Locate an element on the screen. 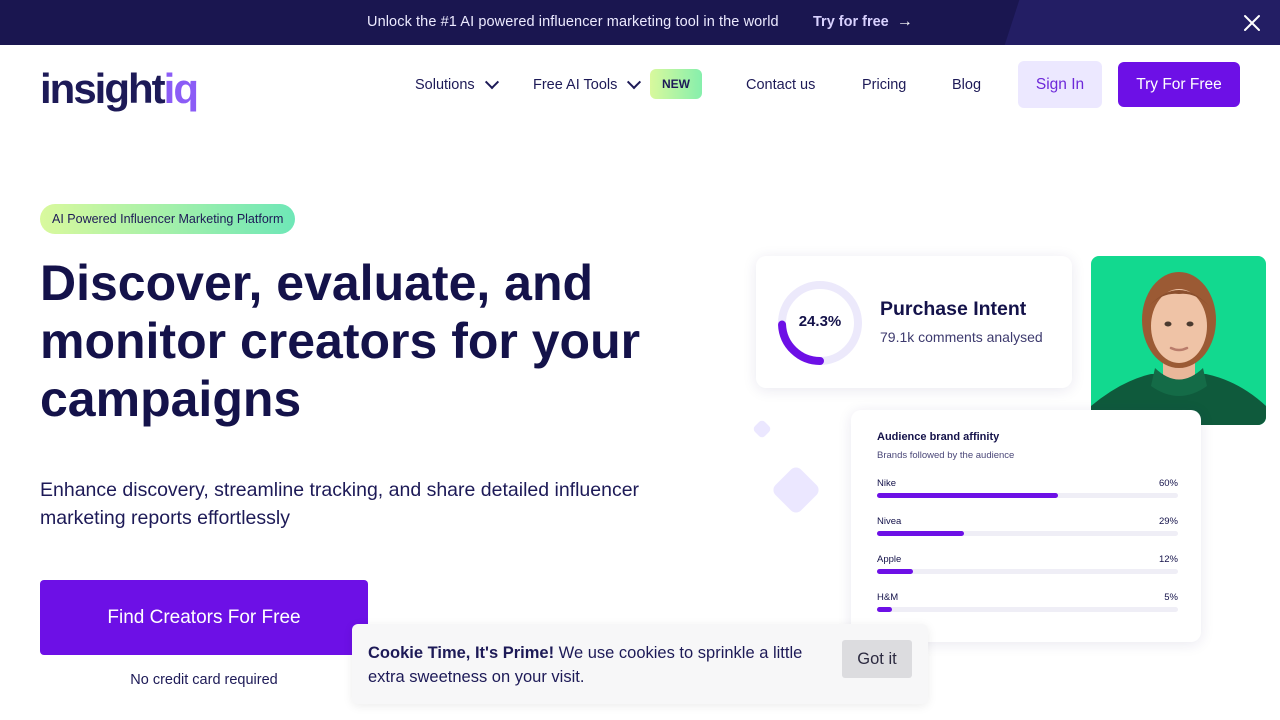 The image size is (1280, 720). announcement-stripe is located at coordinates (1142, 22).